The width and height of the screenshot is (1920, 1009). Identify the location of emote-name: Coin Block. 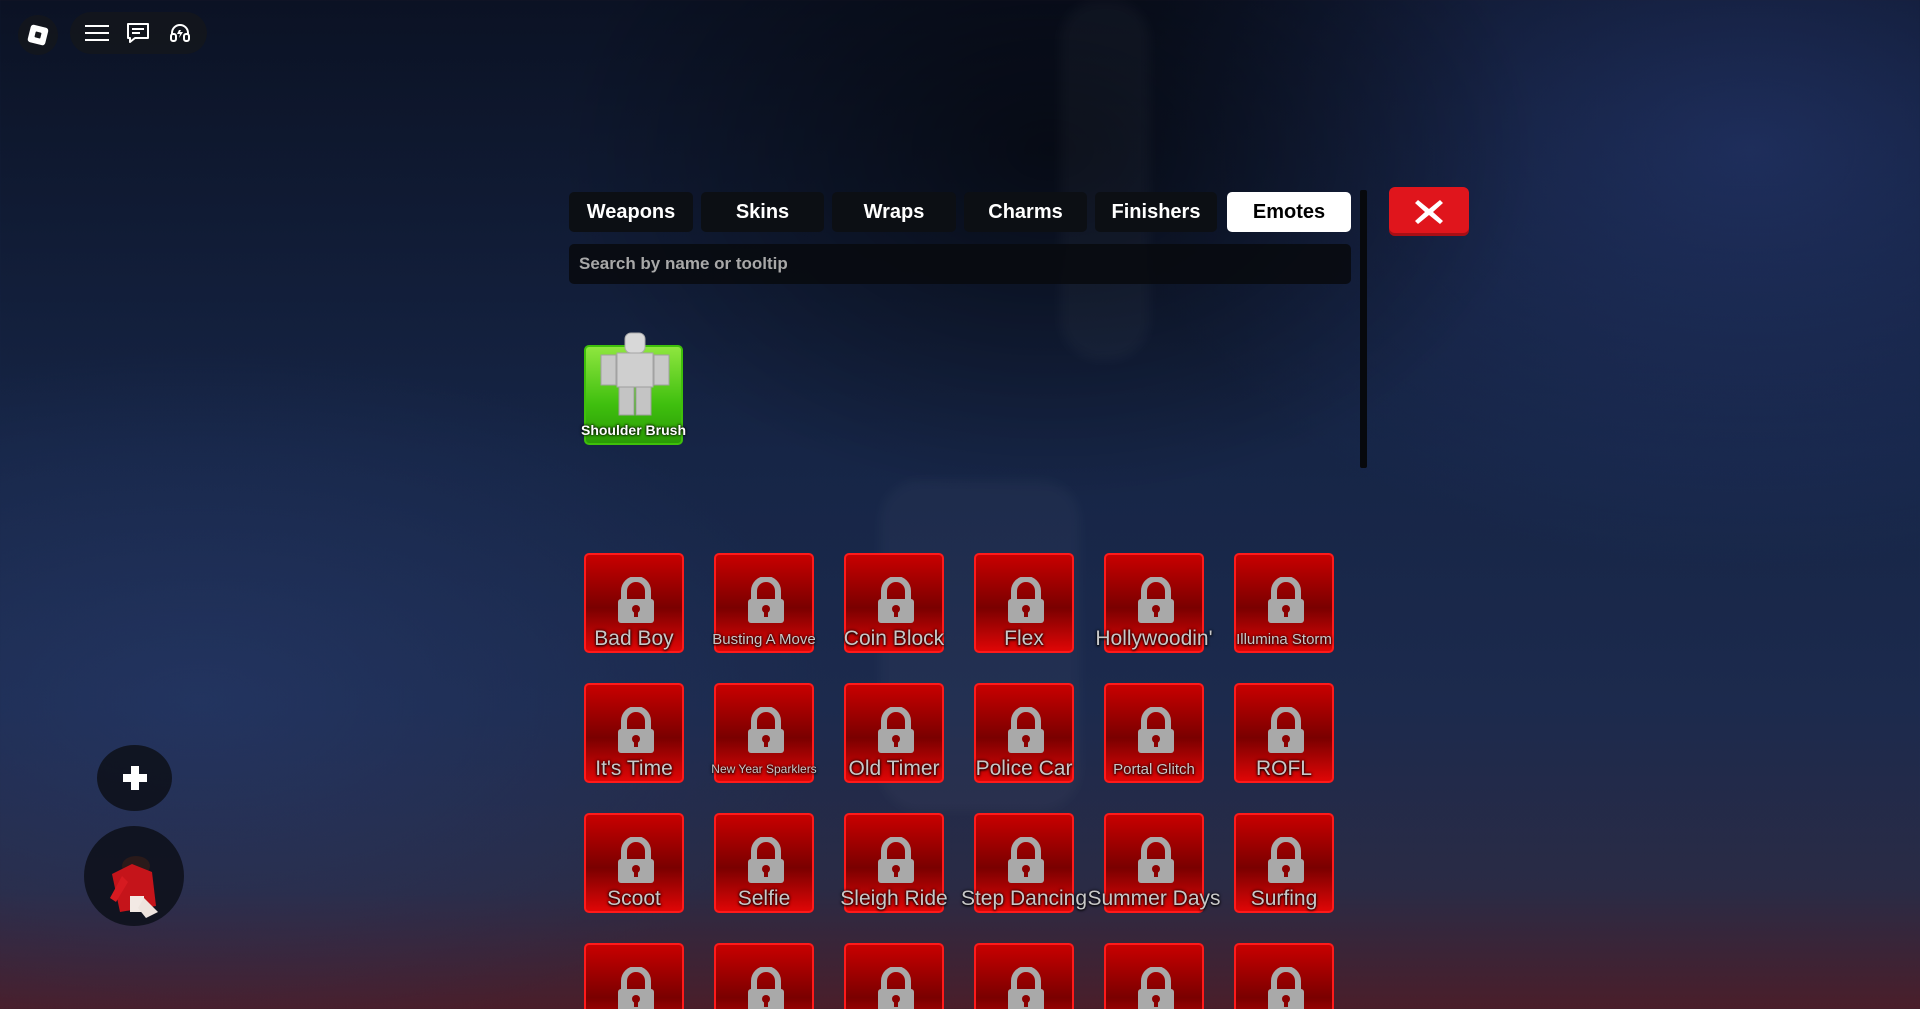
(894, 638).